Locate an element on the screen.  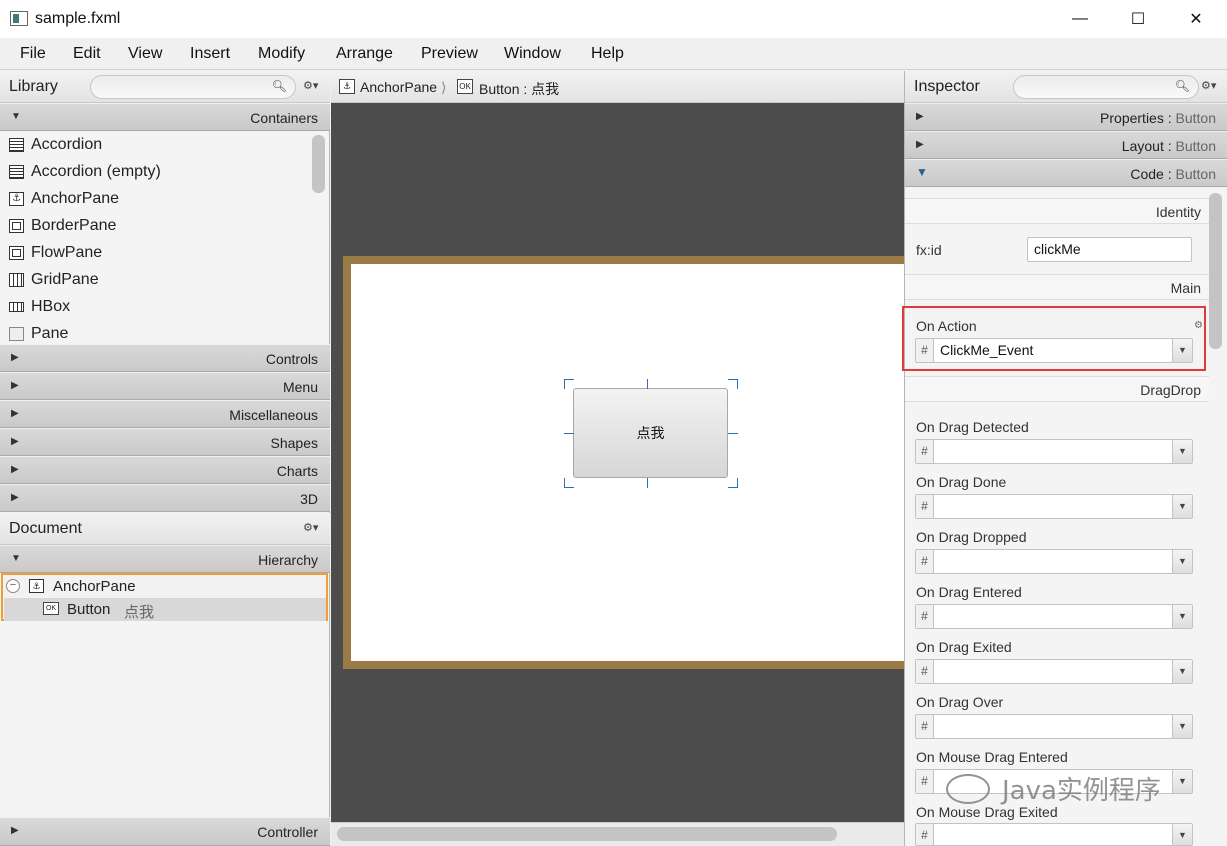
inspector-gear-icon: ⚙▾ is located at coordinates (1208, 85).